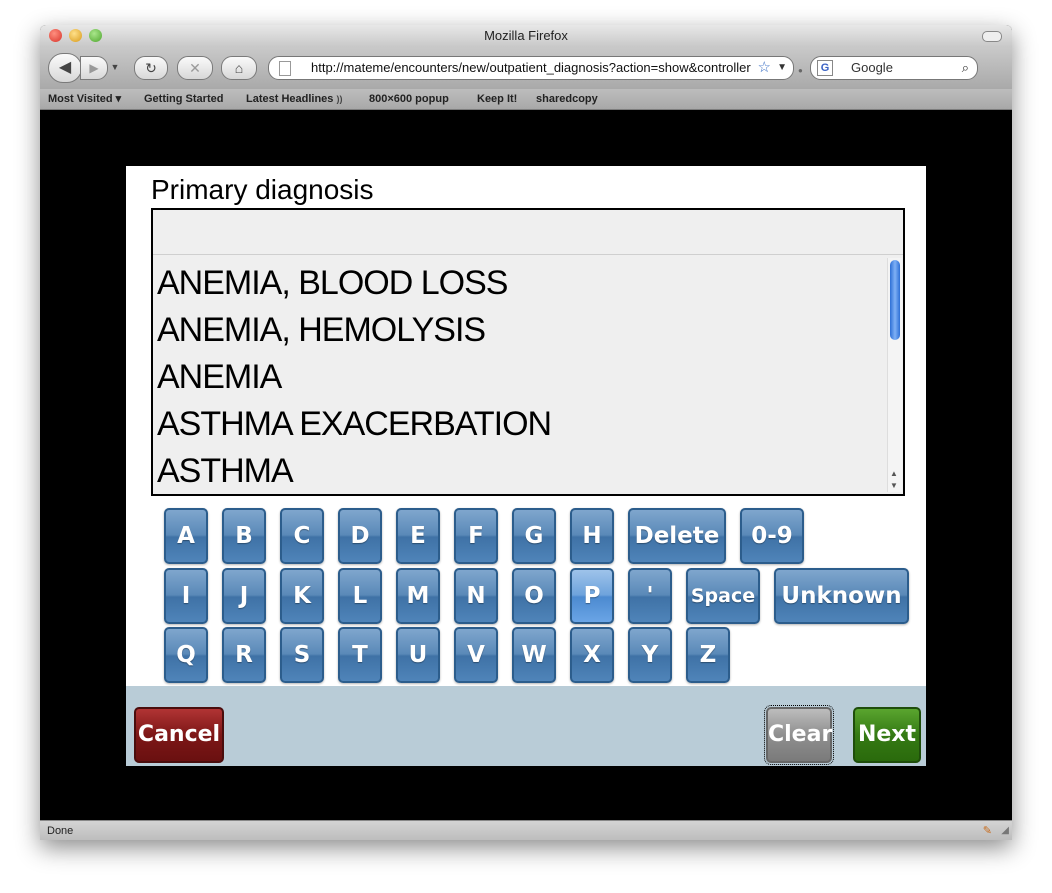  I want to click on back-arrow-icon: ◀, so click(65, 67).